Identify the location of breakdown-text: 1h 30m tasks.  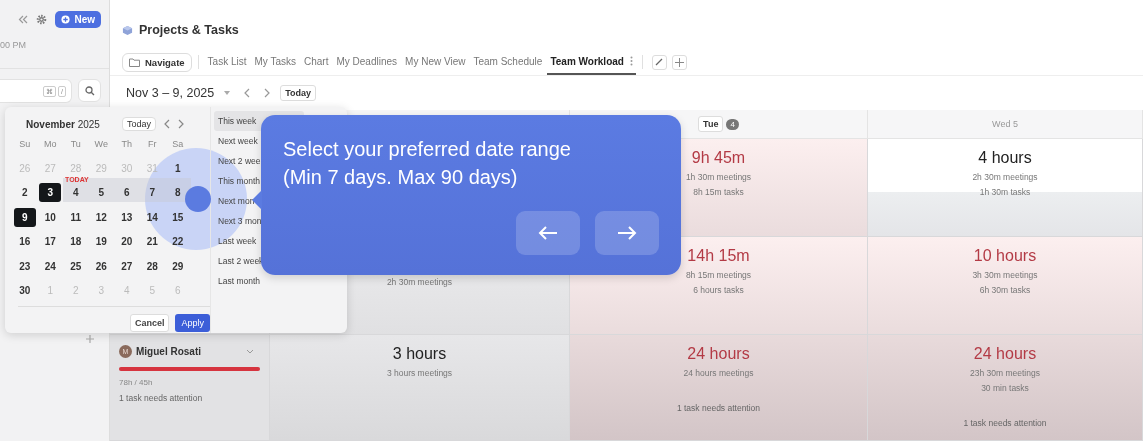
(1005, 192).